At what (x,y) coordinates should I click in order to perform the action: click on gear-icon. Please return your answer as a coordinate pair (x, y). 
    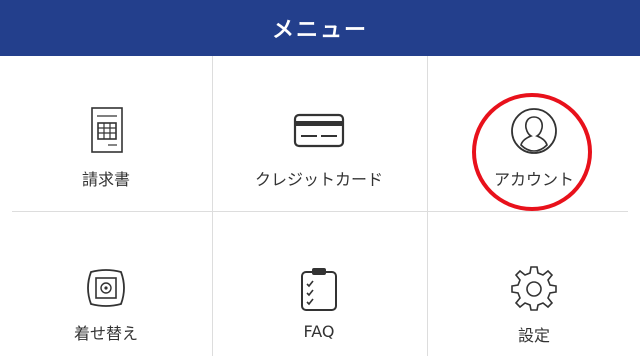
    Looking at the image, I should click on (534, 288).